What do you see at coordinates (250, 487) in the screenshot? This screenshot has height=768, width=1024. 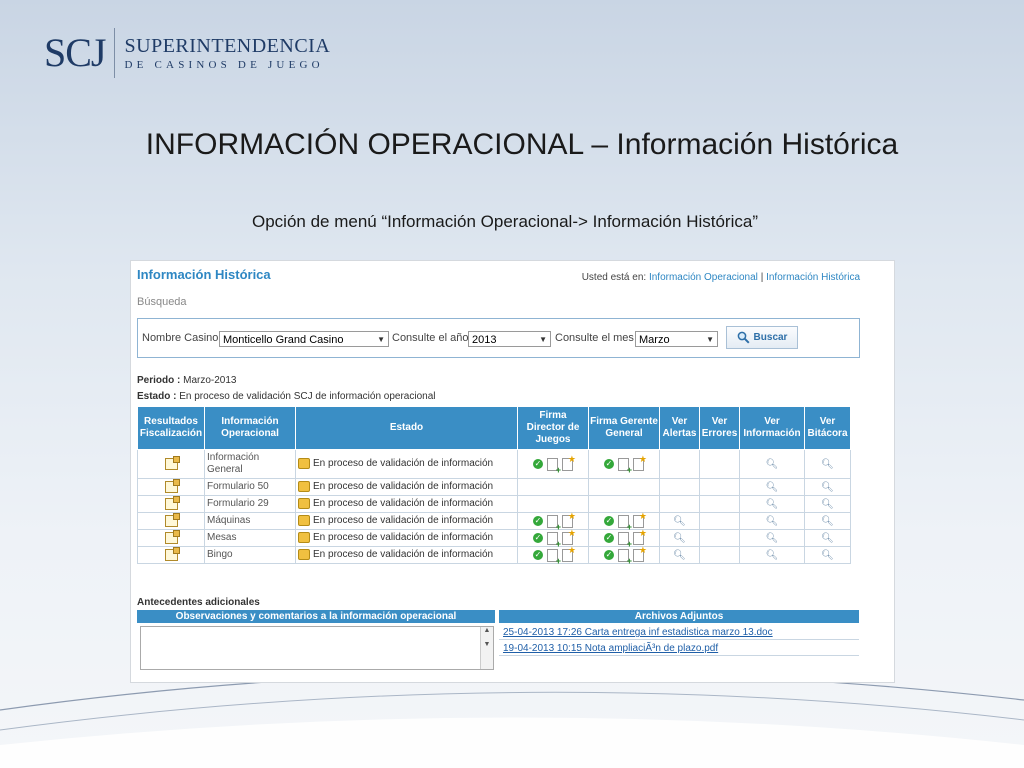 I see `cell-informacion: Formulario 50` at bounding box center [250, 487].